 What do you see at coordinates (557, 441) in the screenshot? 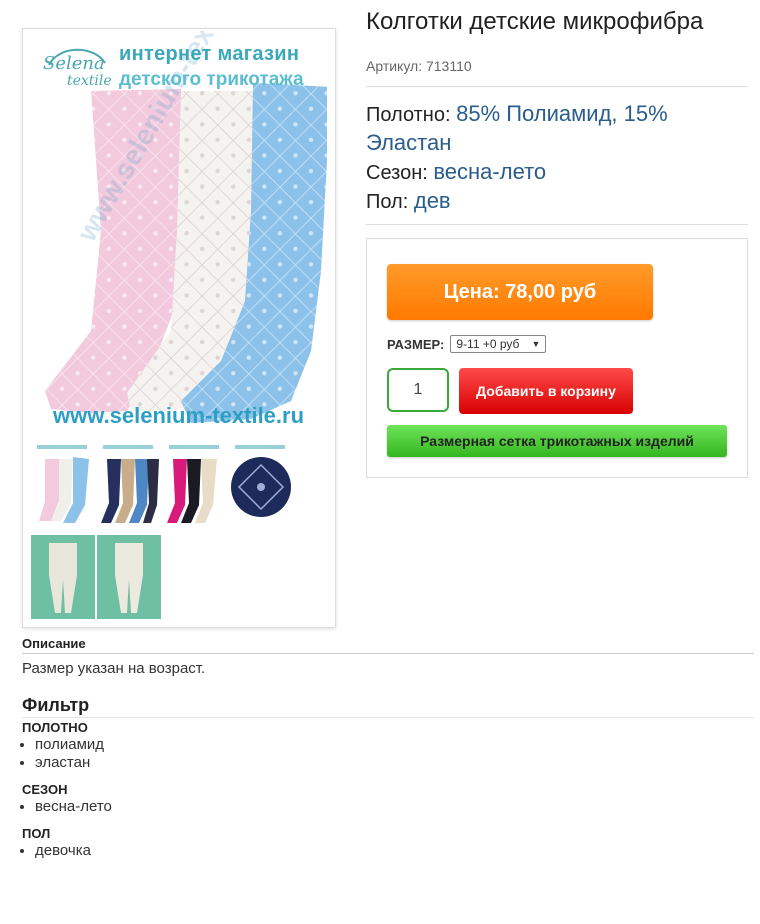
I see `size-chart-button: Размерная сетка трикотажных изделий` at bounding box center [557, 441].